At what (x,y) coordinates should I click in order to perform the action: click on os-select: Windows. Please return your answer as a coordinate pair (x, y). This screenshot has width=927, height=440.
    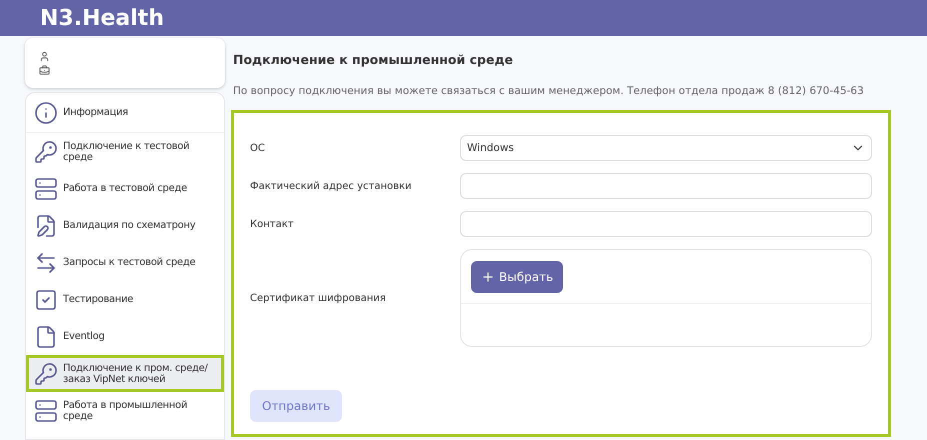
    Looking at the image, I should click on (666, 148).